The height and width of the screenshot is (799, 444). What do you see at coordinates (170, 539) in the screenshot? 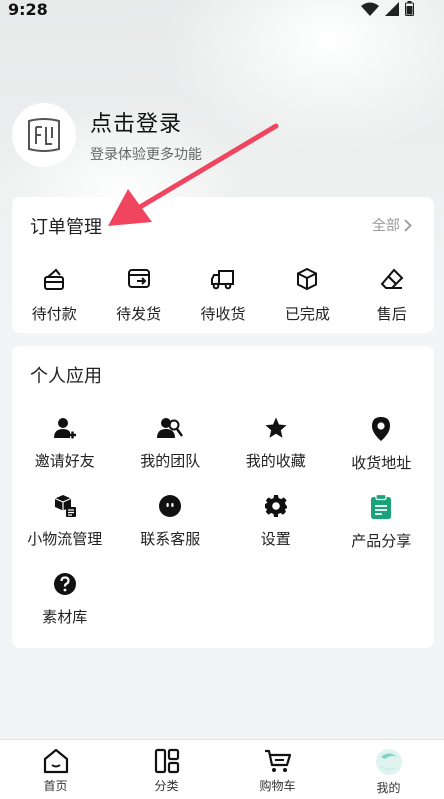
I see `app-label: 联系客服` at bounding box center [170, 539].